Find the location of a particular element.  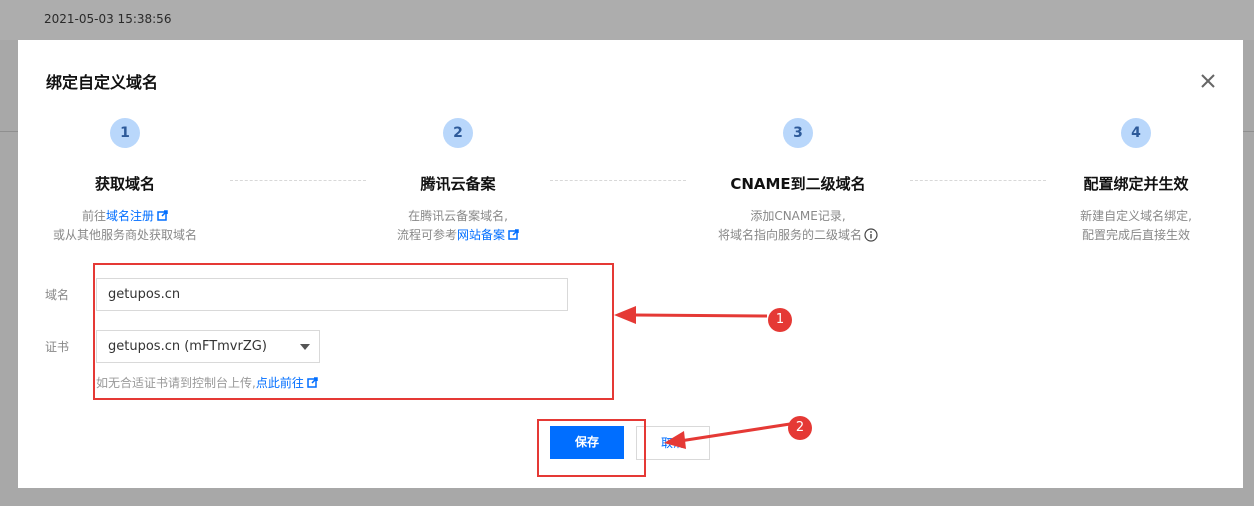

step-title: 获取域名 is located at coordinates (124, 184).